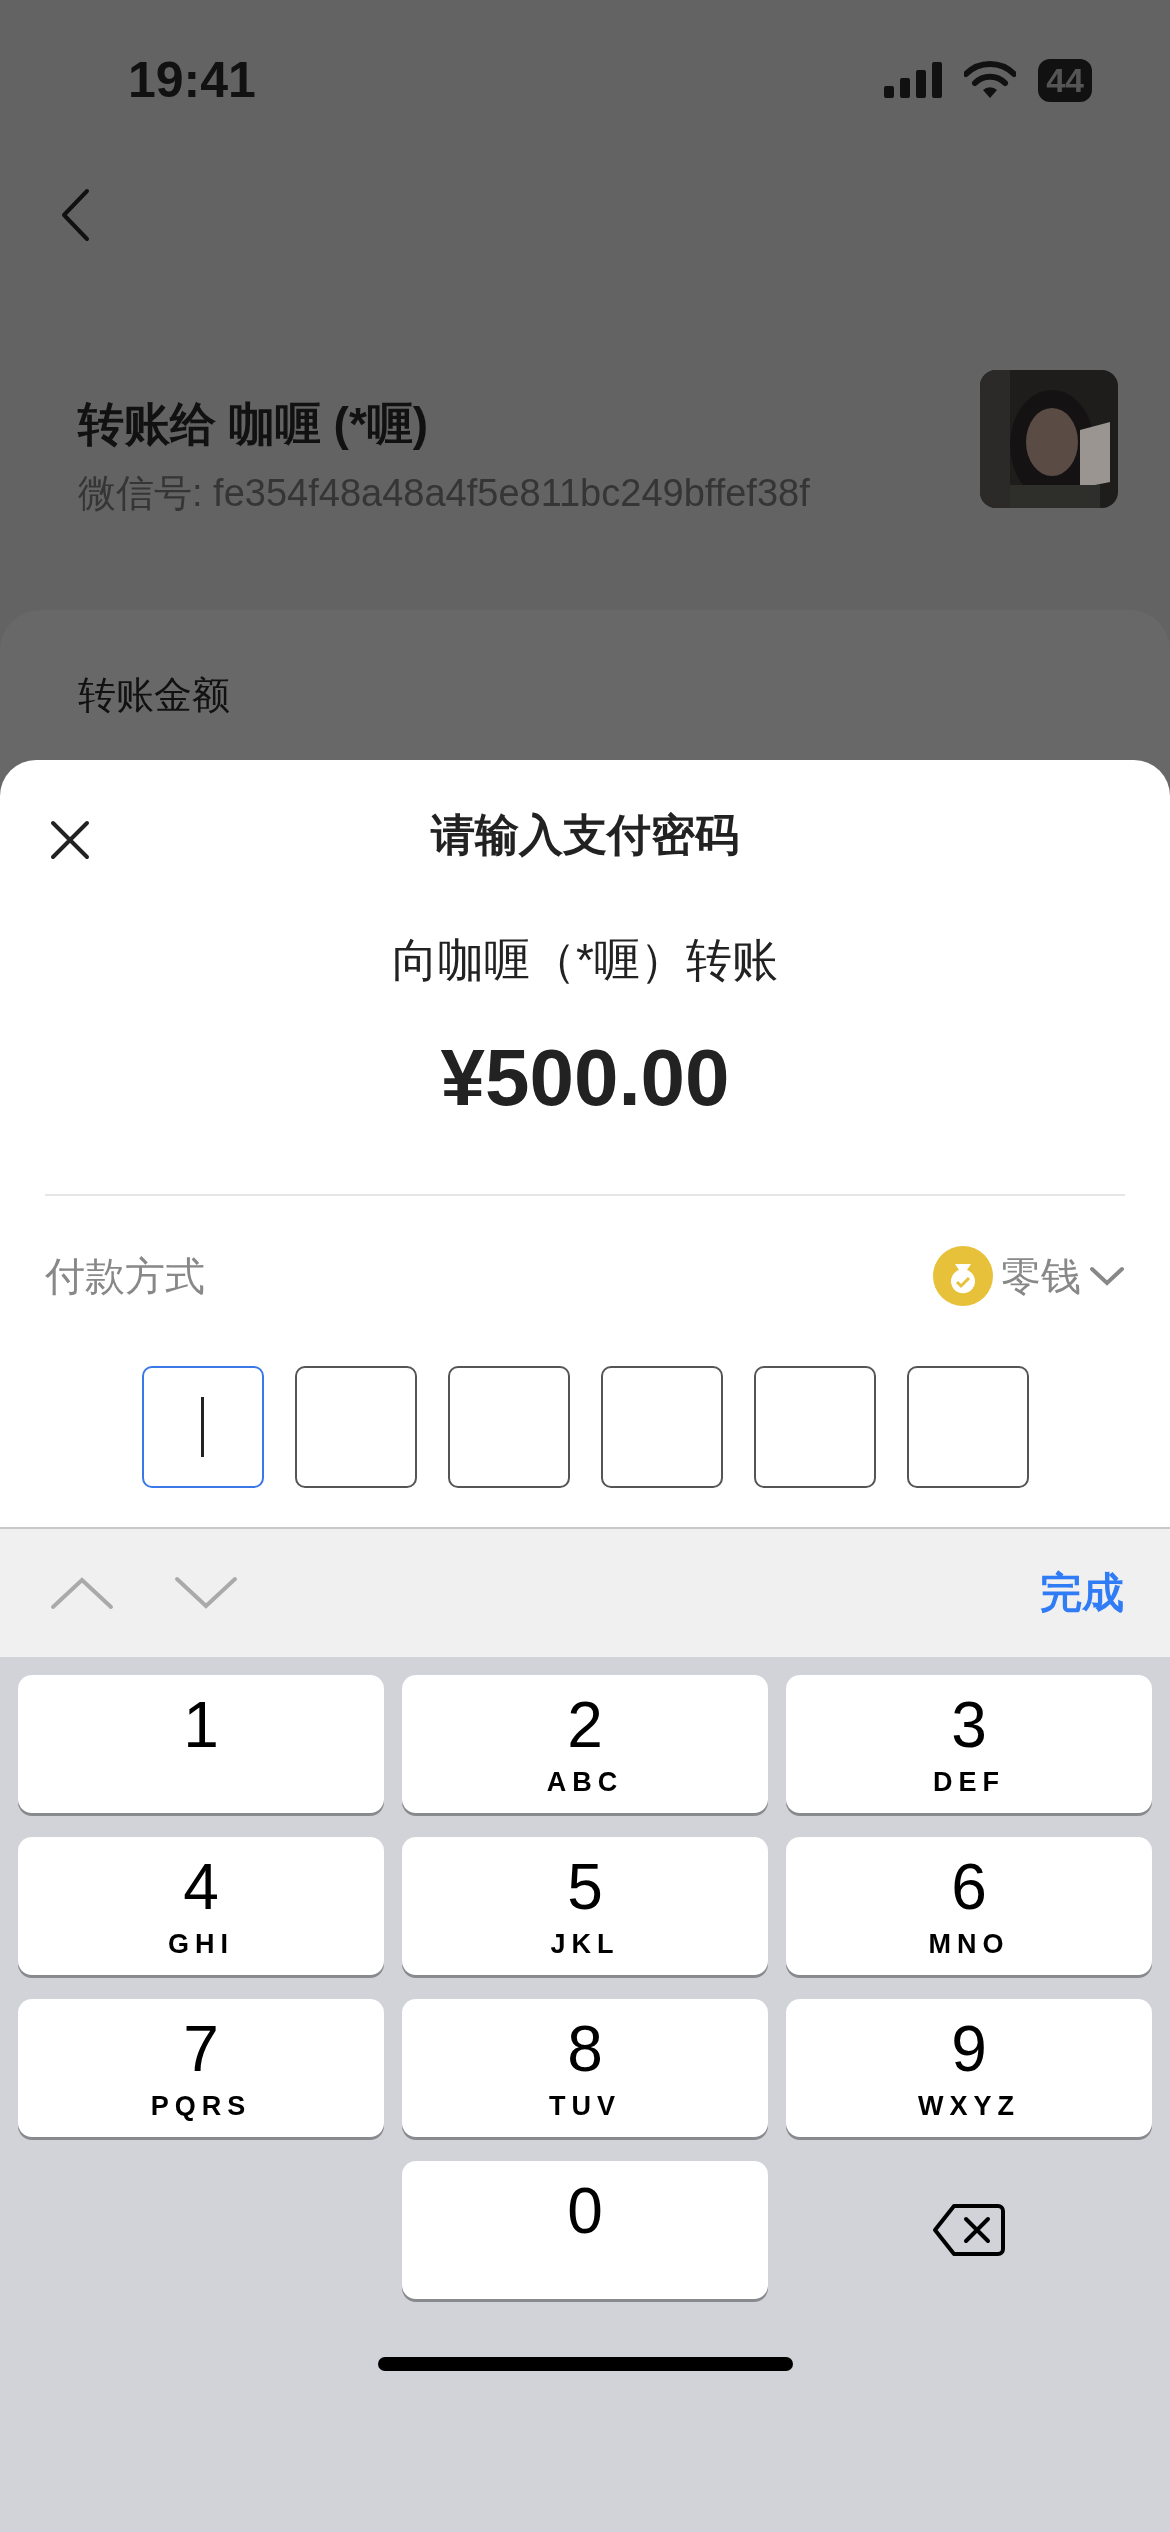 This screenshot has width=1170, height=2532. What do you see at coordinates (969, 2230) in the screenshot?
I see `backspace-icon` at bounding box center [969, 2230].